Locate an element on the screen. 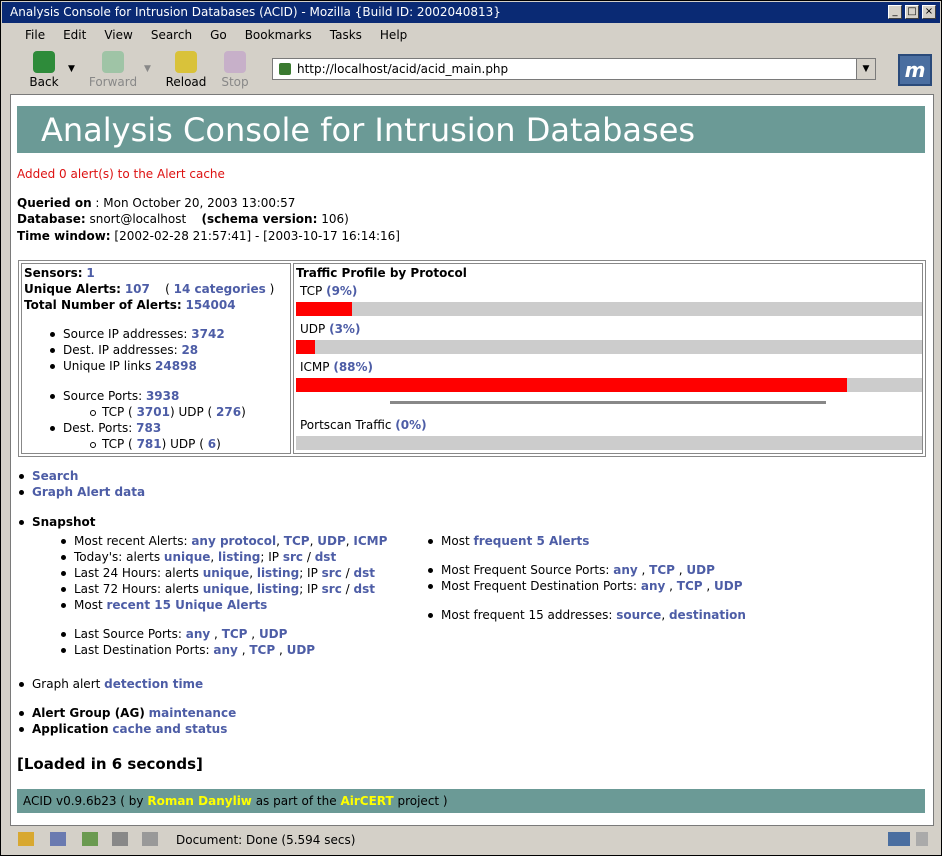 The width and height of the screenshot is (942, 856). sensors-link: 1 is located at coordinates (90, 273).